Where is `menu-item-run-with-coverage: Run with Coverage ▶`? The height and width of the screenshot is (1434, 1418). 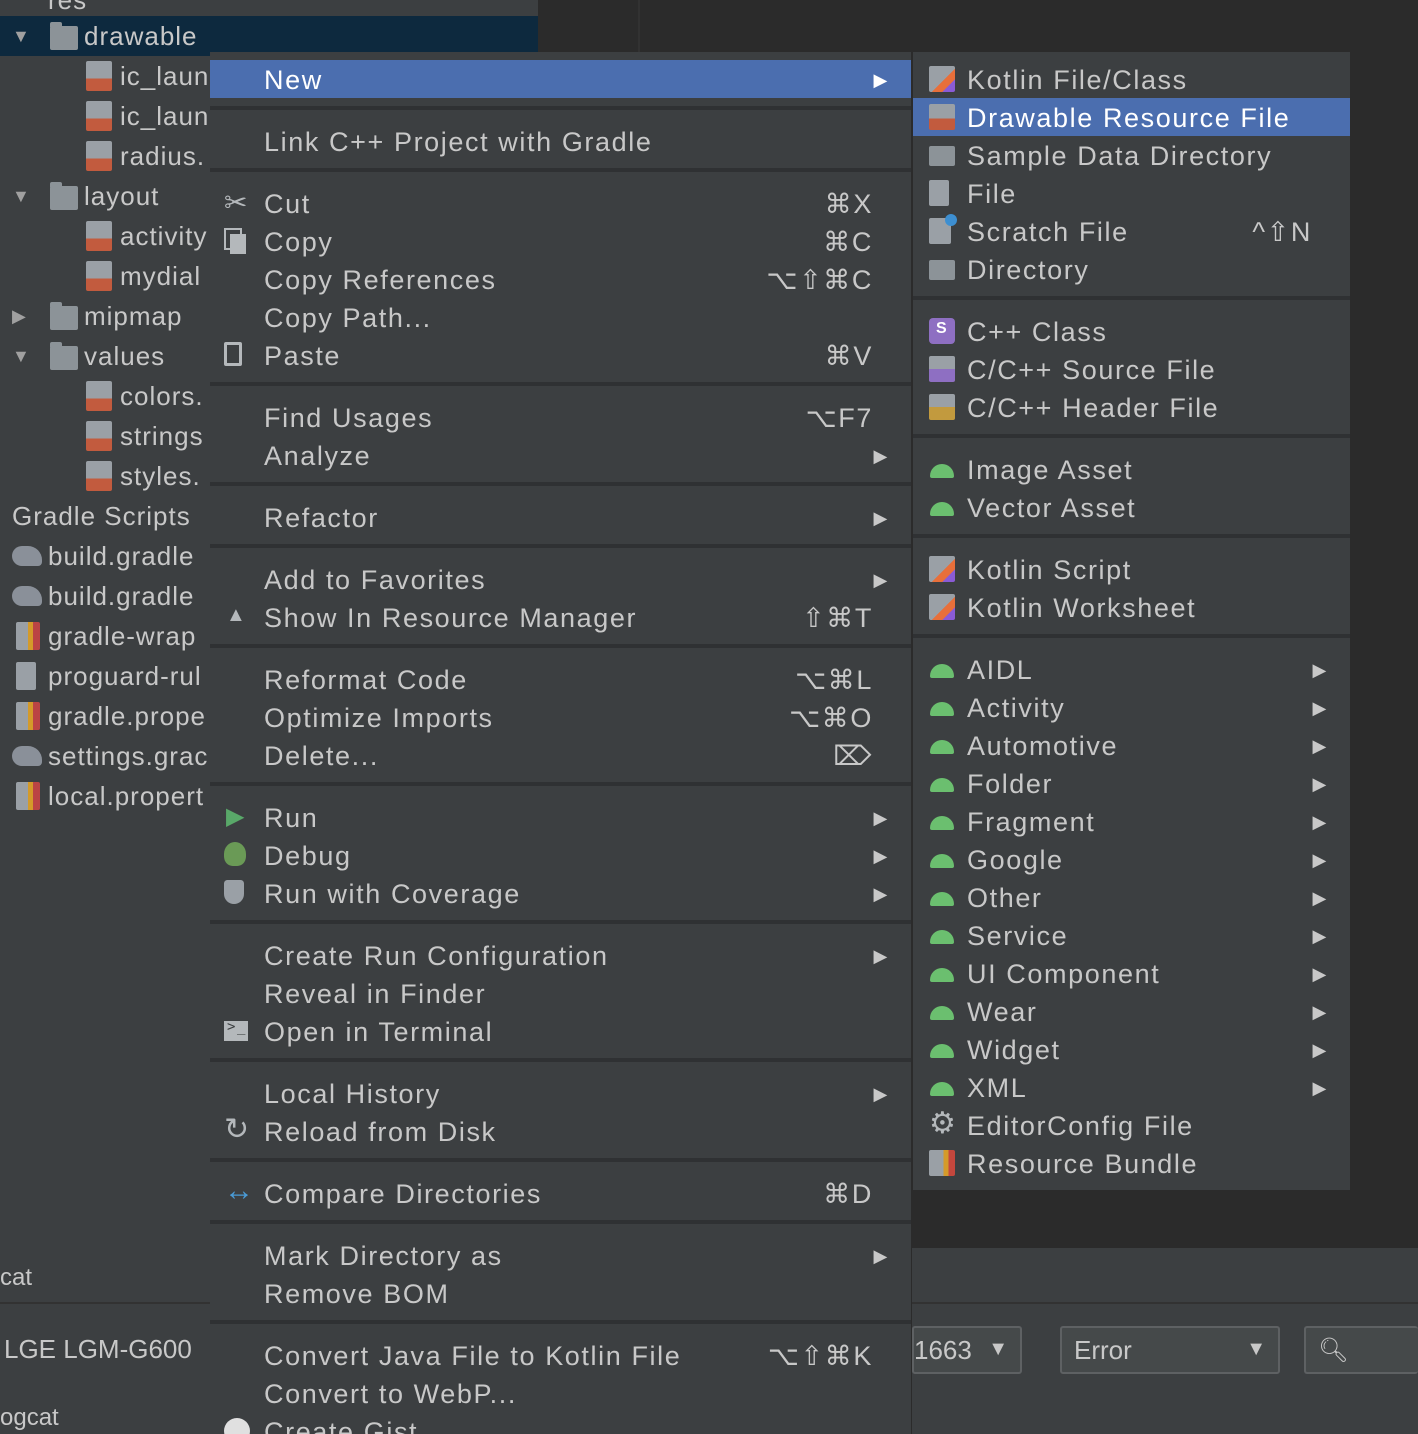 menu-item-run-with-coverage: Run with Coverage ▶ is located at coordinates (560, 893).